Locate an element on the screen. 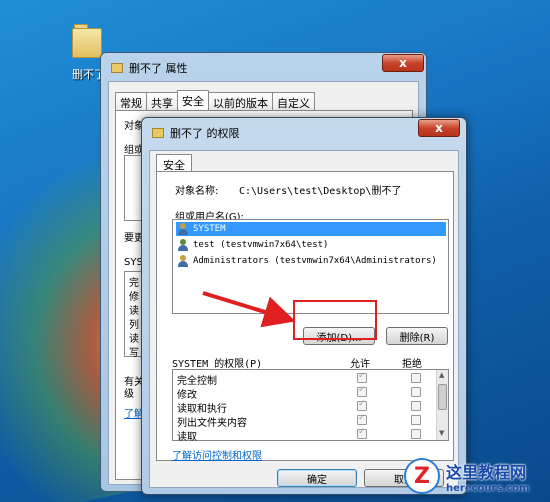 The height and width of the screenshot is (502, 550). watermark-title: 这里教程网 is located at coordinates (486, 472).